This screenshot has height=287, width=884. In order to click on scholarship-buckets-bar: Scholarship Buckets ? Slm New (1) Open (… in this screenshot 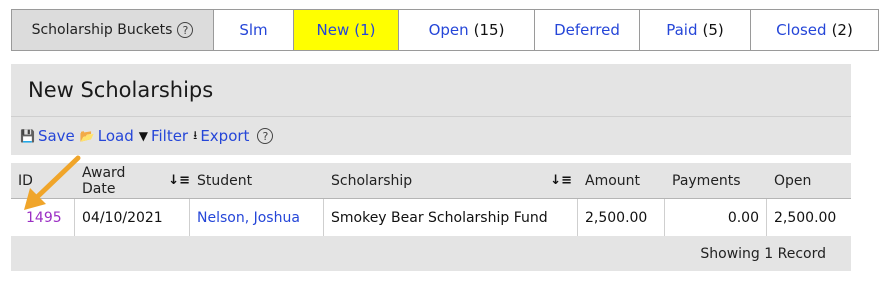, I will do `click(445, 30)`.